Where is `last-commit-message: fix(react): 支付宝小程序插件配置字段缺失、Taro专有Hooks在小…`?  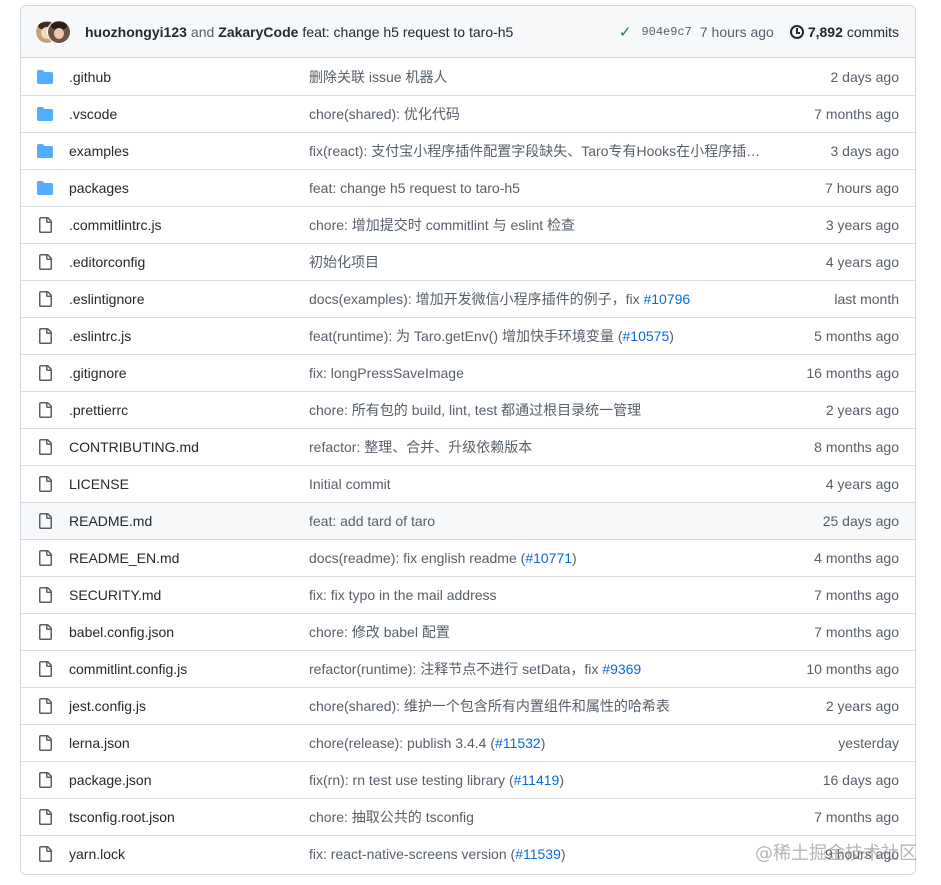
last-commit-message: fix(react): 支付宝小程序插件配置字段缺失、Taro专有Hooks在小… is located at coordinates (549, 151).